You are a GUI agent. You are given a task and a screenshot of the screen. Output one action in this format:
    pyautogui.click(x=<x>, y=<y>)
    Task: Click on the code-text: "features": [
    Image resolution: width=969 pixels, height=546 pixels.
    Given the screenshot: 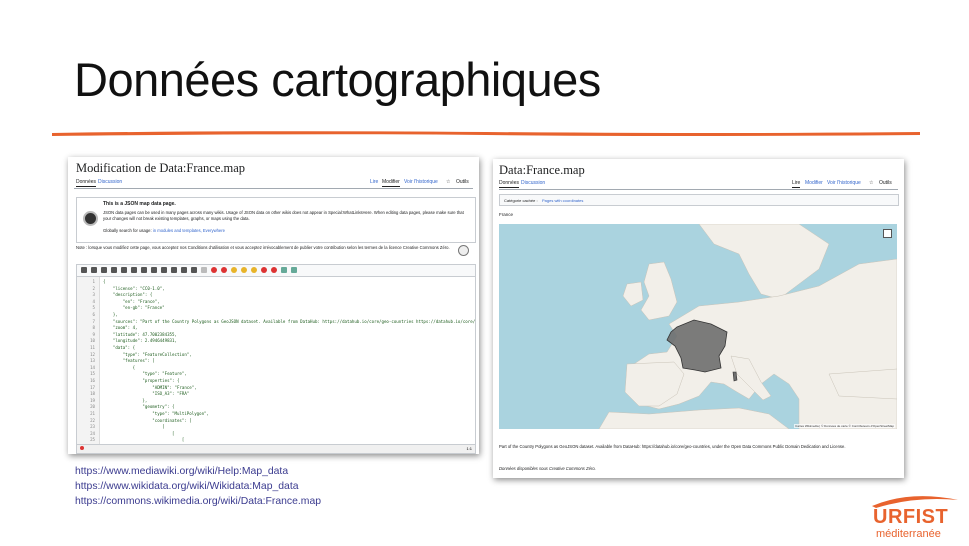 What is the action you would take?
    pyautogui.click(x=129, y=361)
    